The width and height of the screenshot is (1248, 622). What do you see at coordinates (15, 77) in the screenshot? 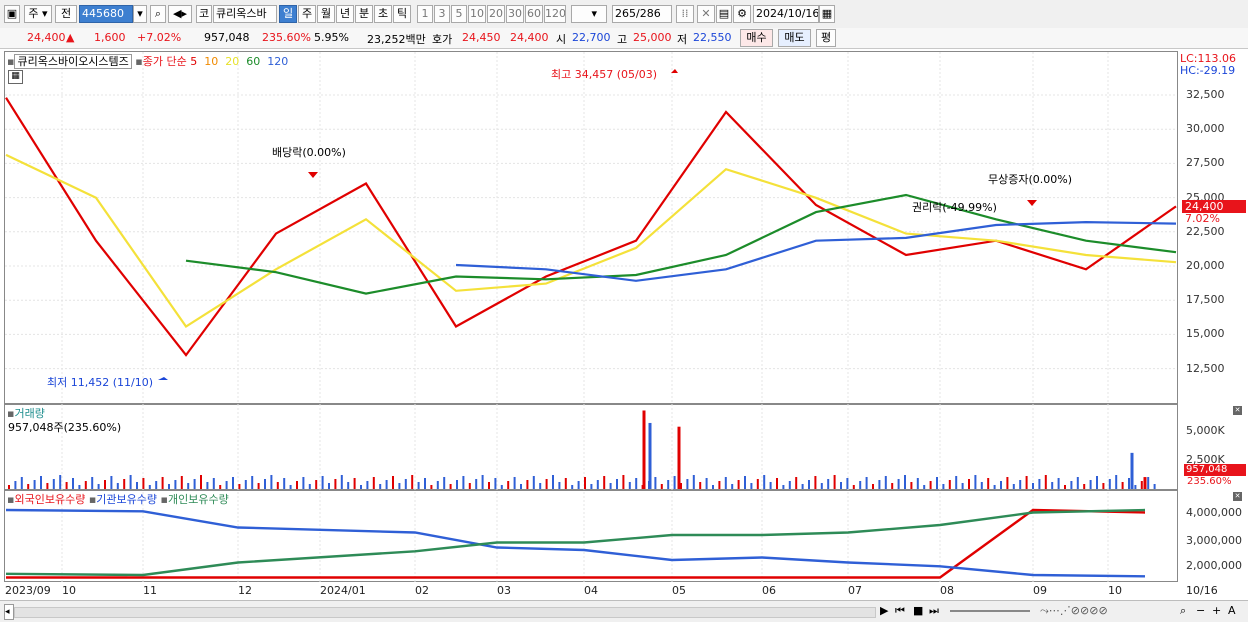
I see `table-icon: ▦` at bounding box center [15, 77].